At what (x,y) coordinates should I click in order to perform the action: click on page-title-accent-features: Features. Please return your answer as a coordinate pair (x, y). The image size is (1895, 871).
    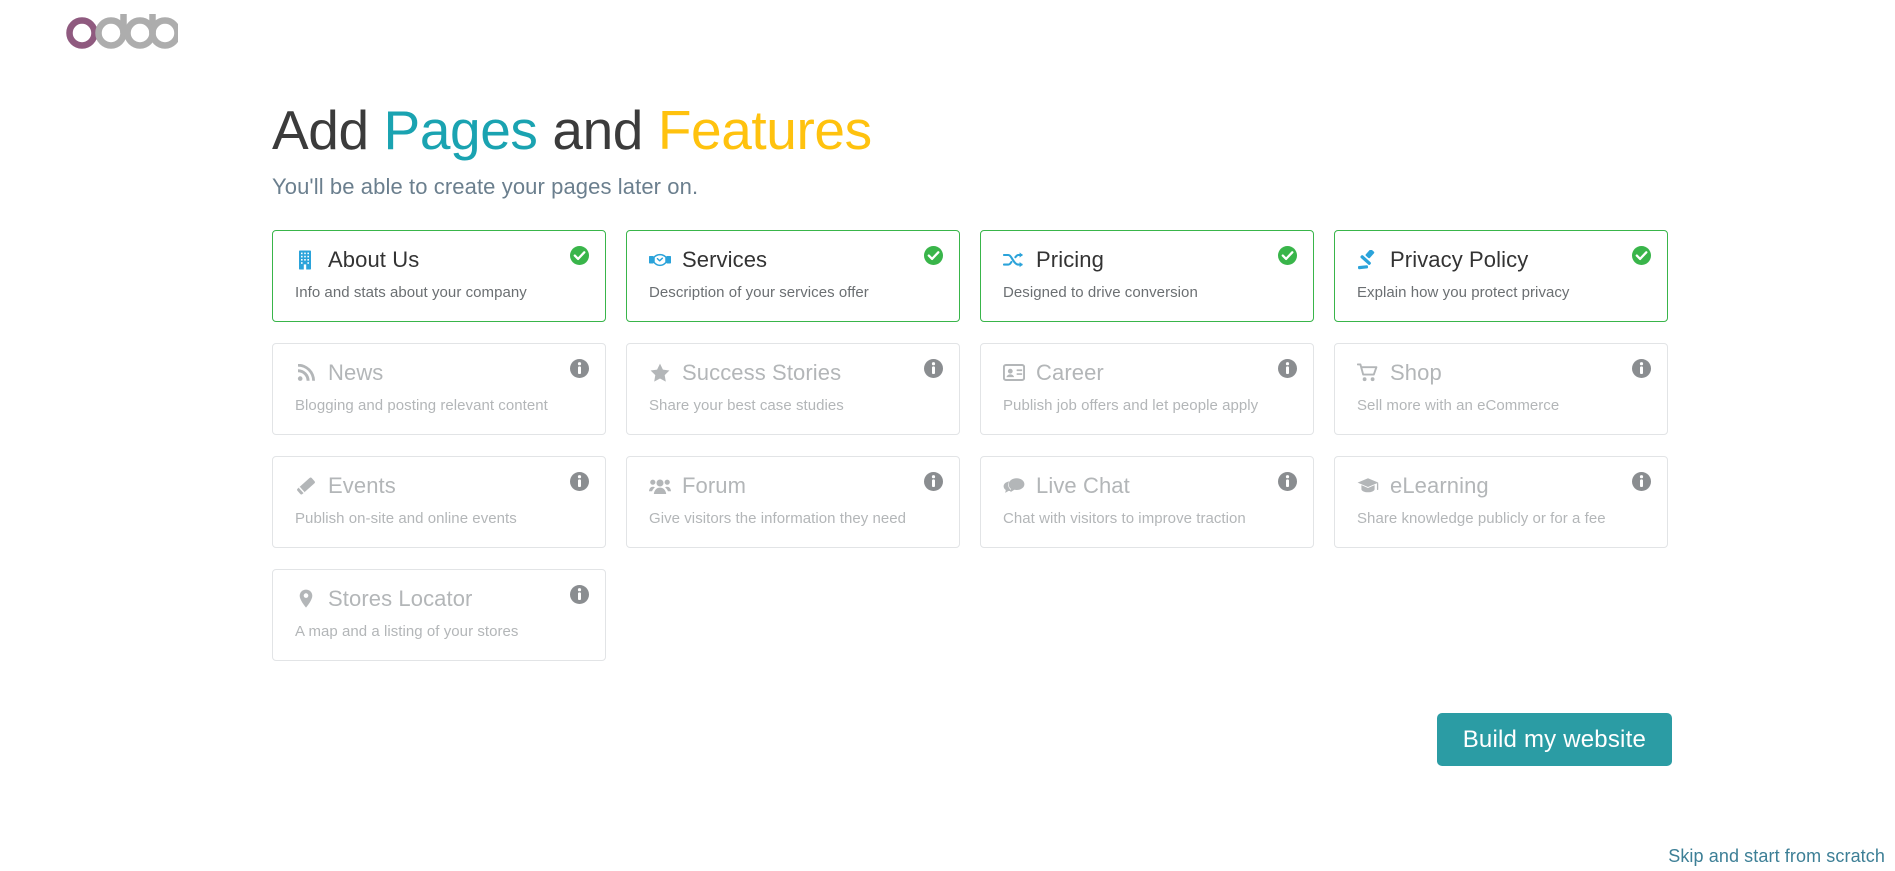
    Looking at the image, I should click on (764, 130).